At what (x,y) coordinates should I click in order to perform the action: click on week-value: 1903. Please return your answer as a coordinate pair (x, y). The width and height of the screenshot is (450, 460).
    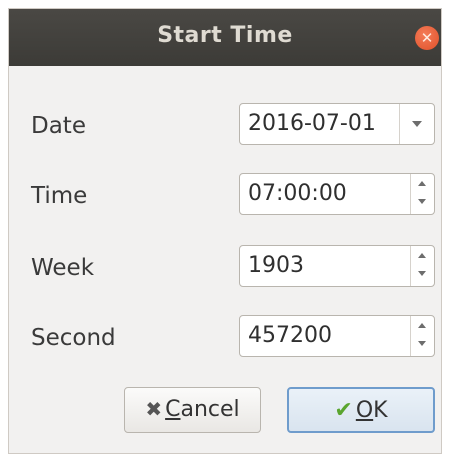
    Looking at the image, I should click on (276, 265).